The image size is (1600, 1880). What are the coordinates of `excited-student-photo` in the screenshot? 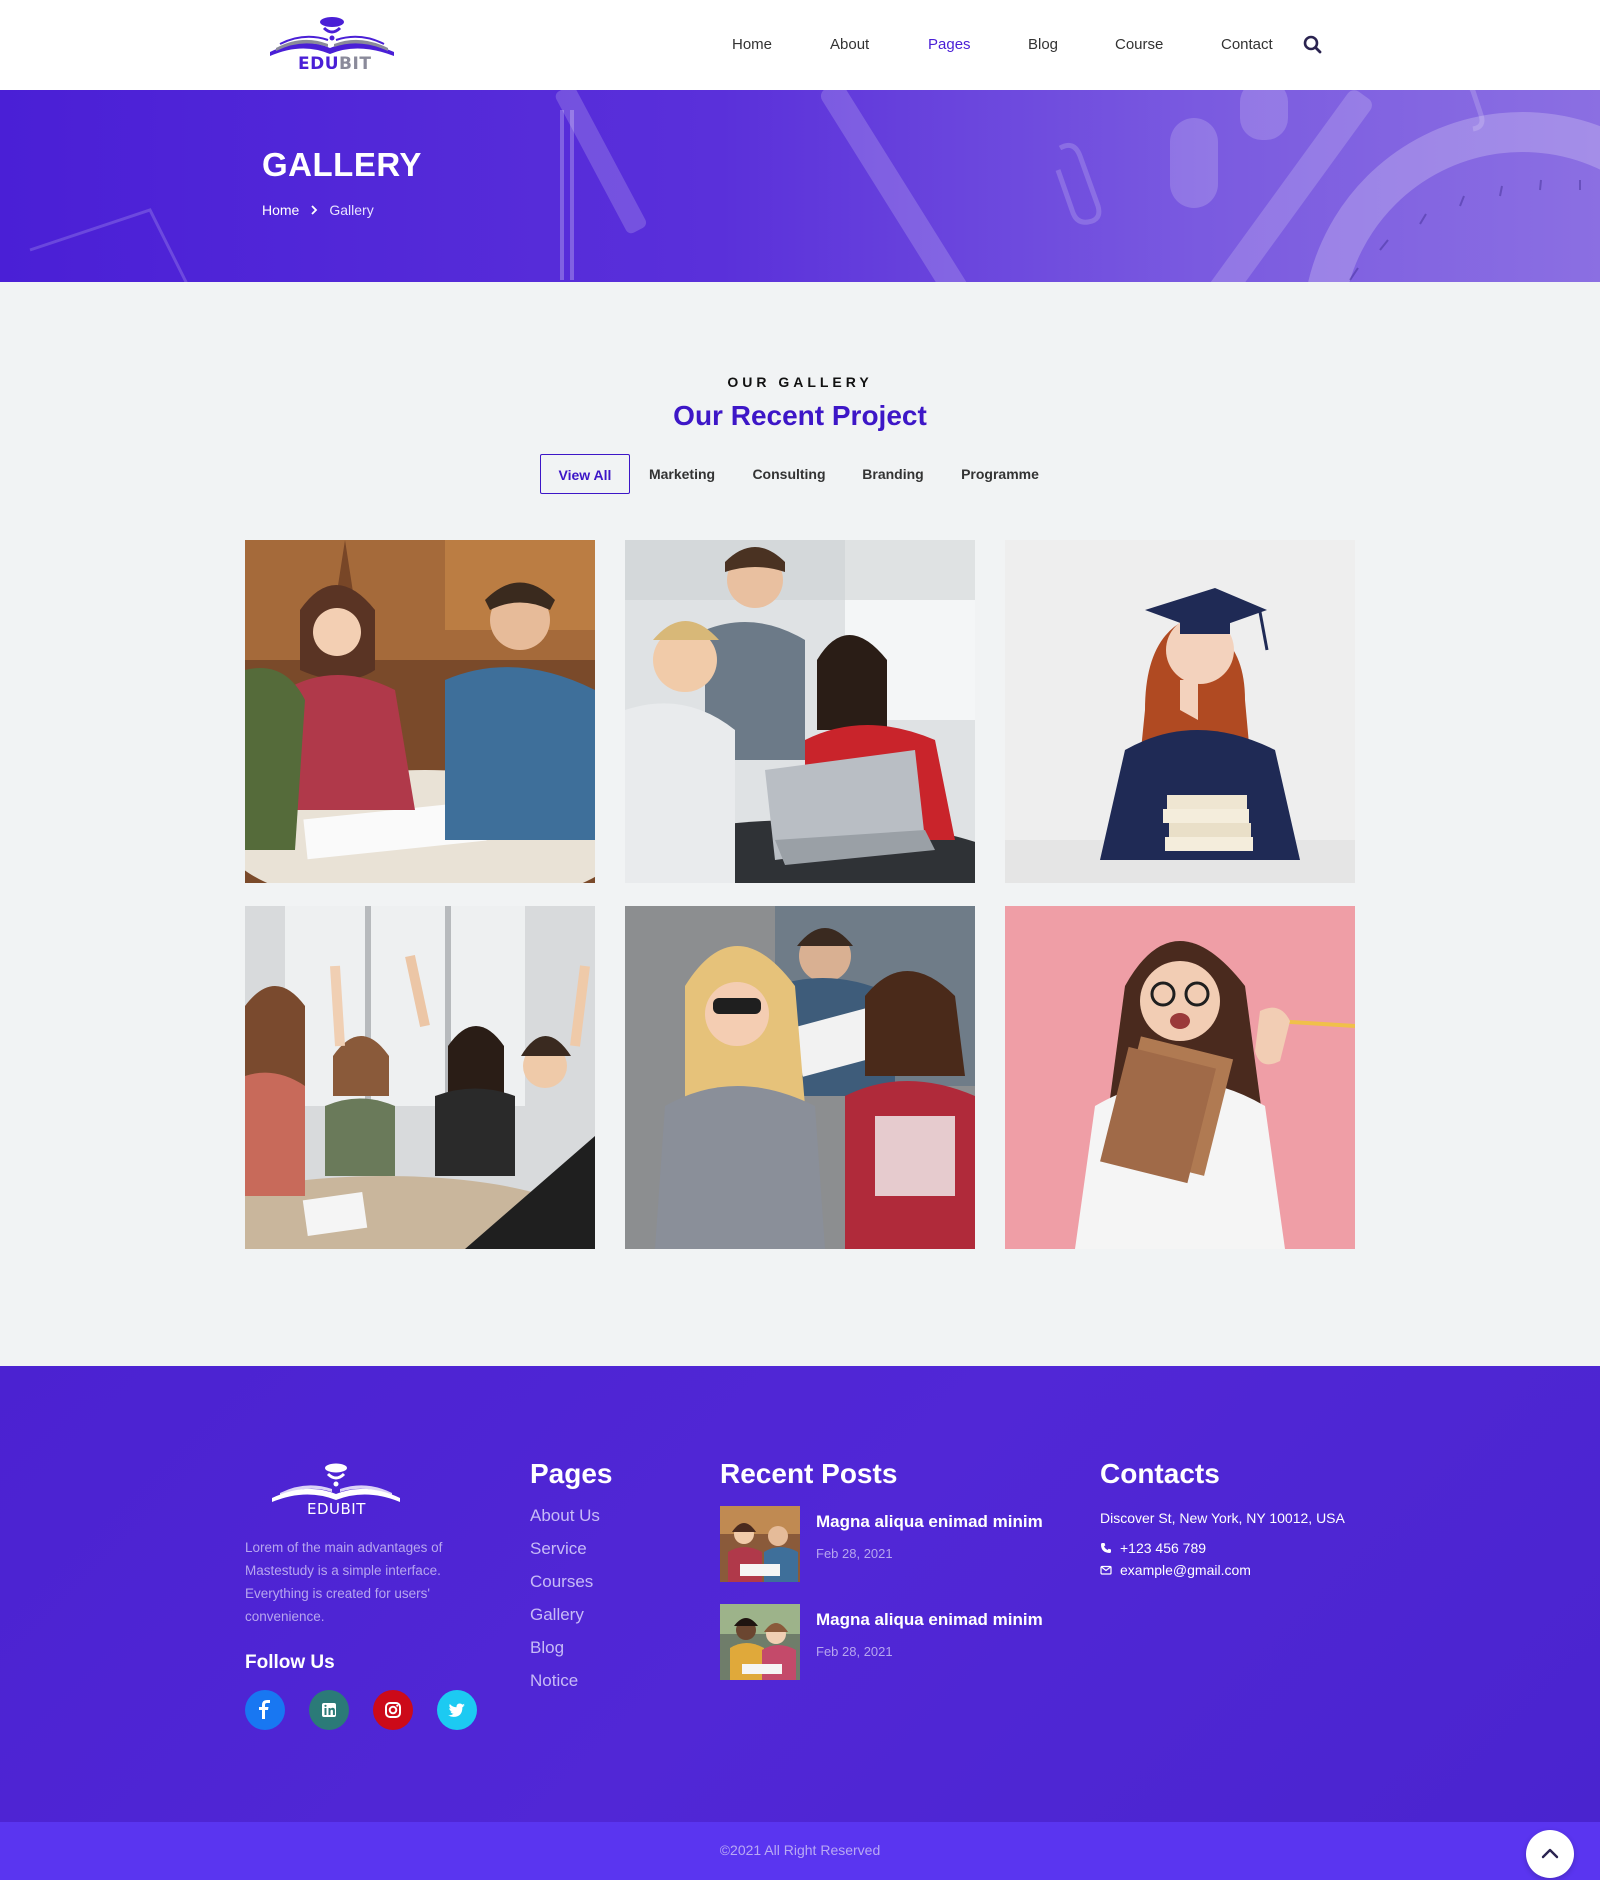 It's located at (1180, 1077).